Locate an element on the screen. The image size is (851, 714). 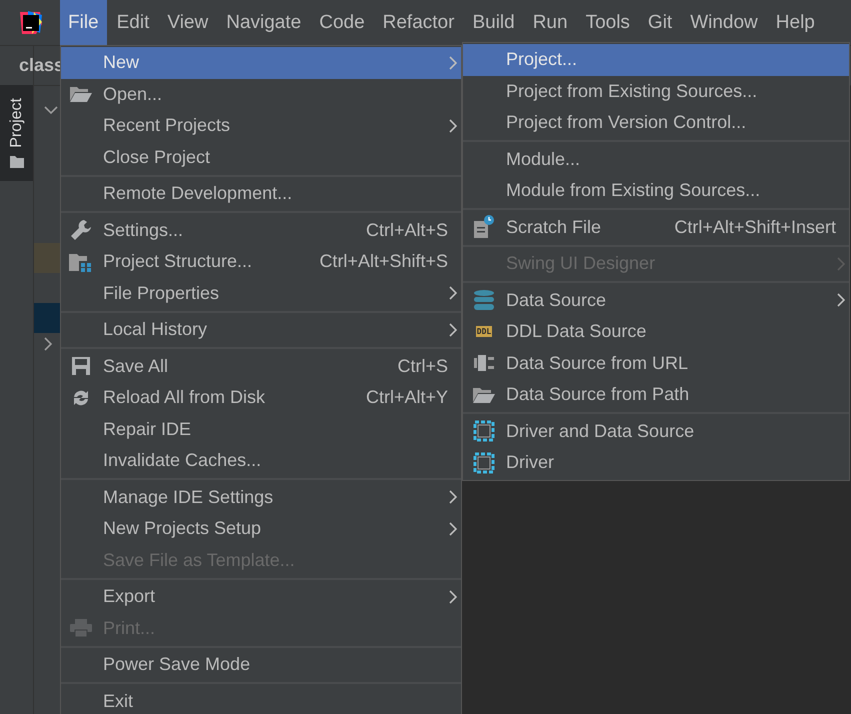
menu-item: Recent Projects is located at coordinates (261, 126).